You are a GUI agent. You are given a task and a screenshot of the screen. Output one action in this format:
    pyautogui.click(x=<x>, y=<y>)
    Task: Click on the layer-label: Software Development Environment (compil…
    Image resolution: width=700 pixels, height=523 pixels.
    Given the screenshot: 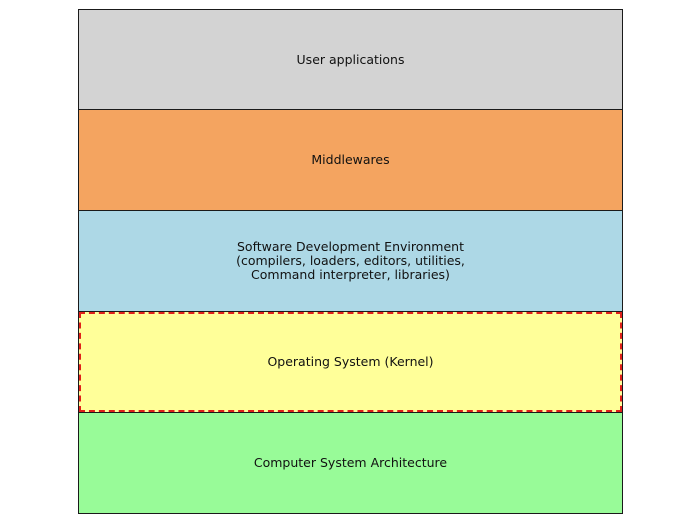 What is the action you would take?
    pyautogui.click(x=350, y=260)
    